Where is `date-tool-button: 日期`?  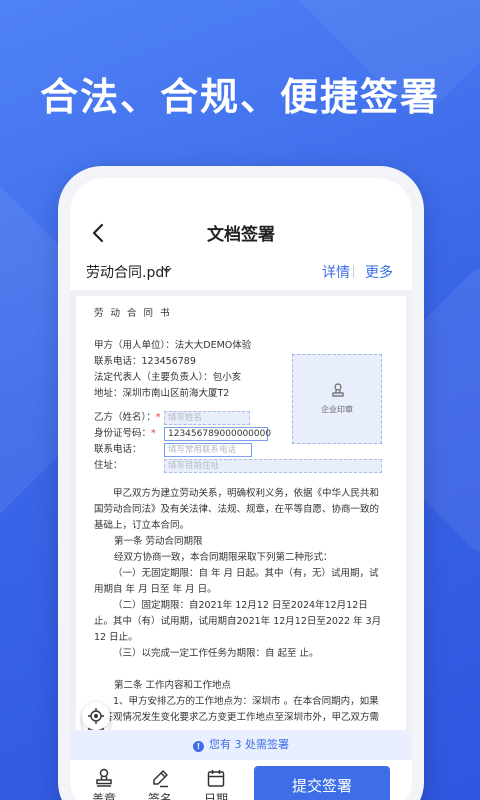 date-tool-button: 日期 is located at coordinates (216, 784).